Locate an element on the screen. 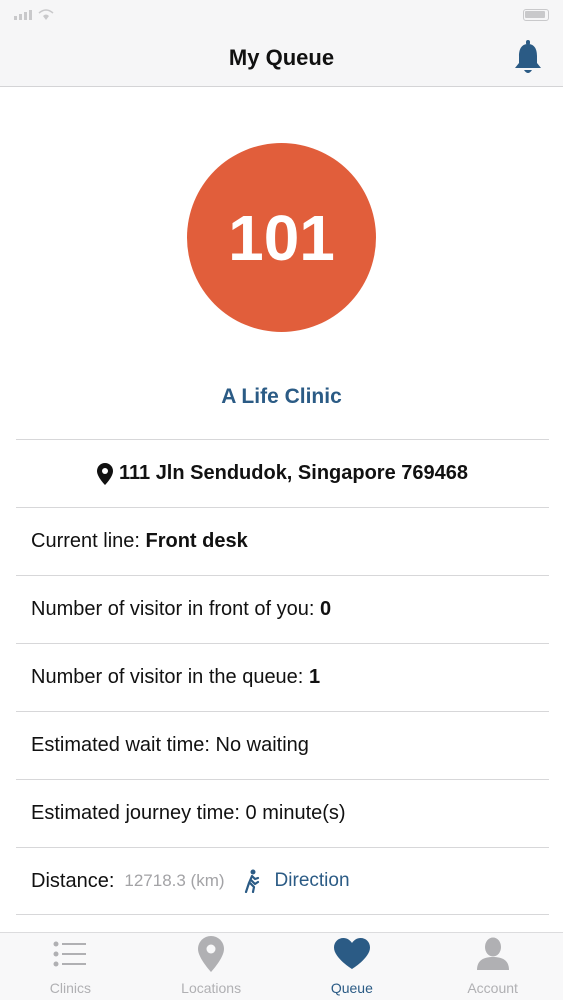  tab-clinics: Clinics is located at coordinates (70, 966).